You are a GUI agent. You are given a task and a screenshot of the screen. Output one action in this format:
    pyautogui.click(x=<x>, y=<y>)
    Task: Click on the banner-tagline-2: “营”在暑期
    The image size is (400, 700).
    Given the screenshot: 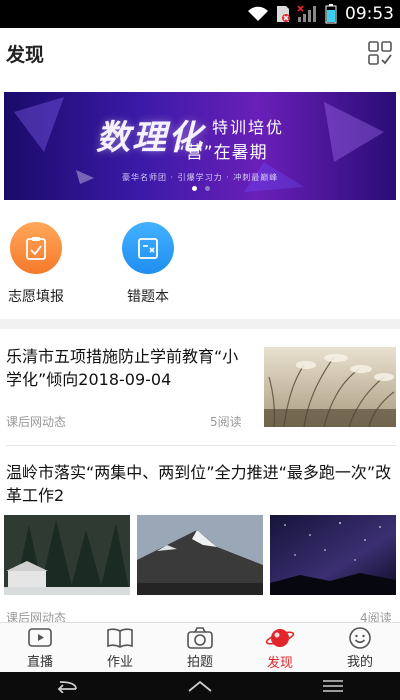 What is the action you would take?
    pyautogui.click(x=222, y=153)
    